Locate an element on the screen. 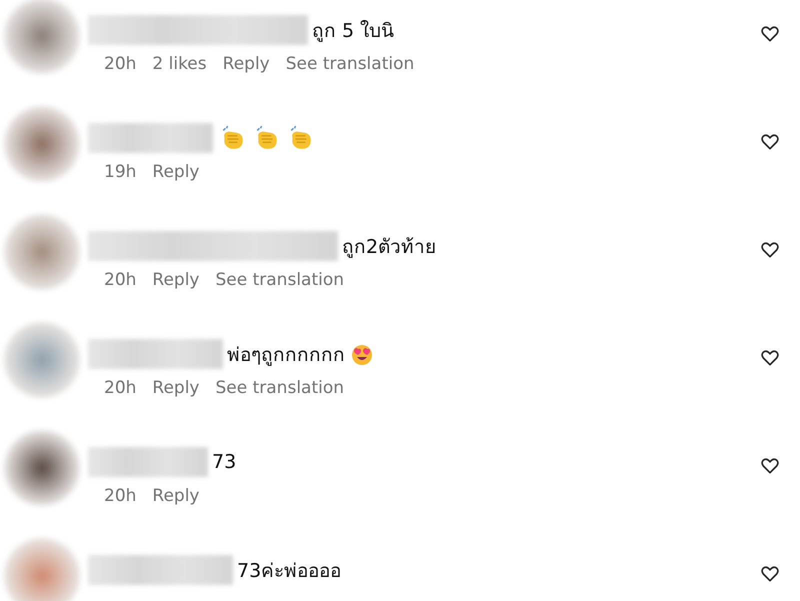 This screenshot has width=800, height=601. comment-text: ถูก2ตัวท้าย is located at coordinates (389, 247).